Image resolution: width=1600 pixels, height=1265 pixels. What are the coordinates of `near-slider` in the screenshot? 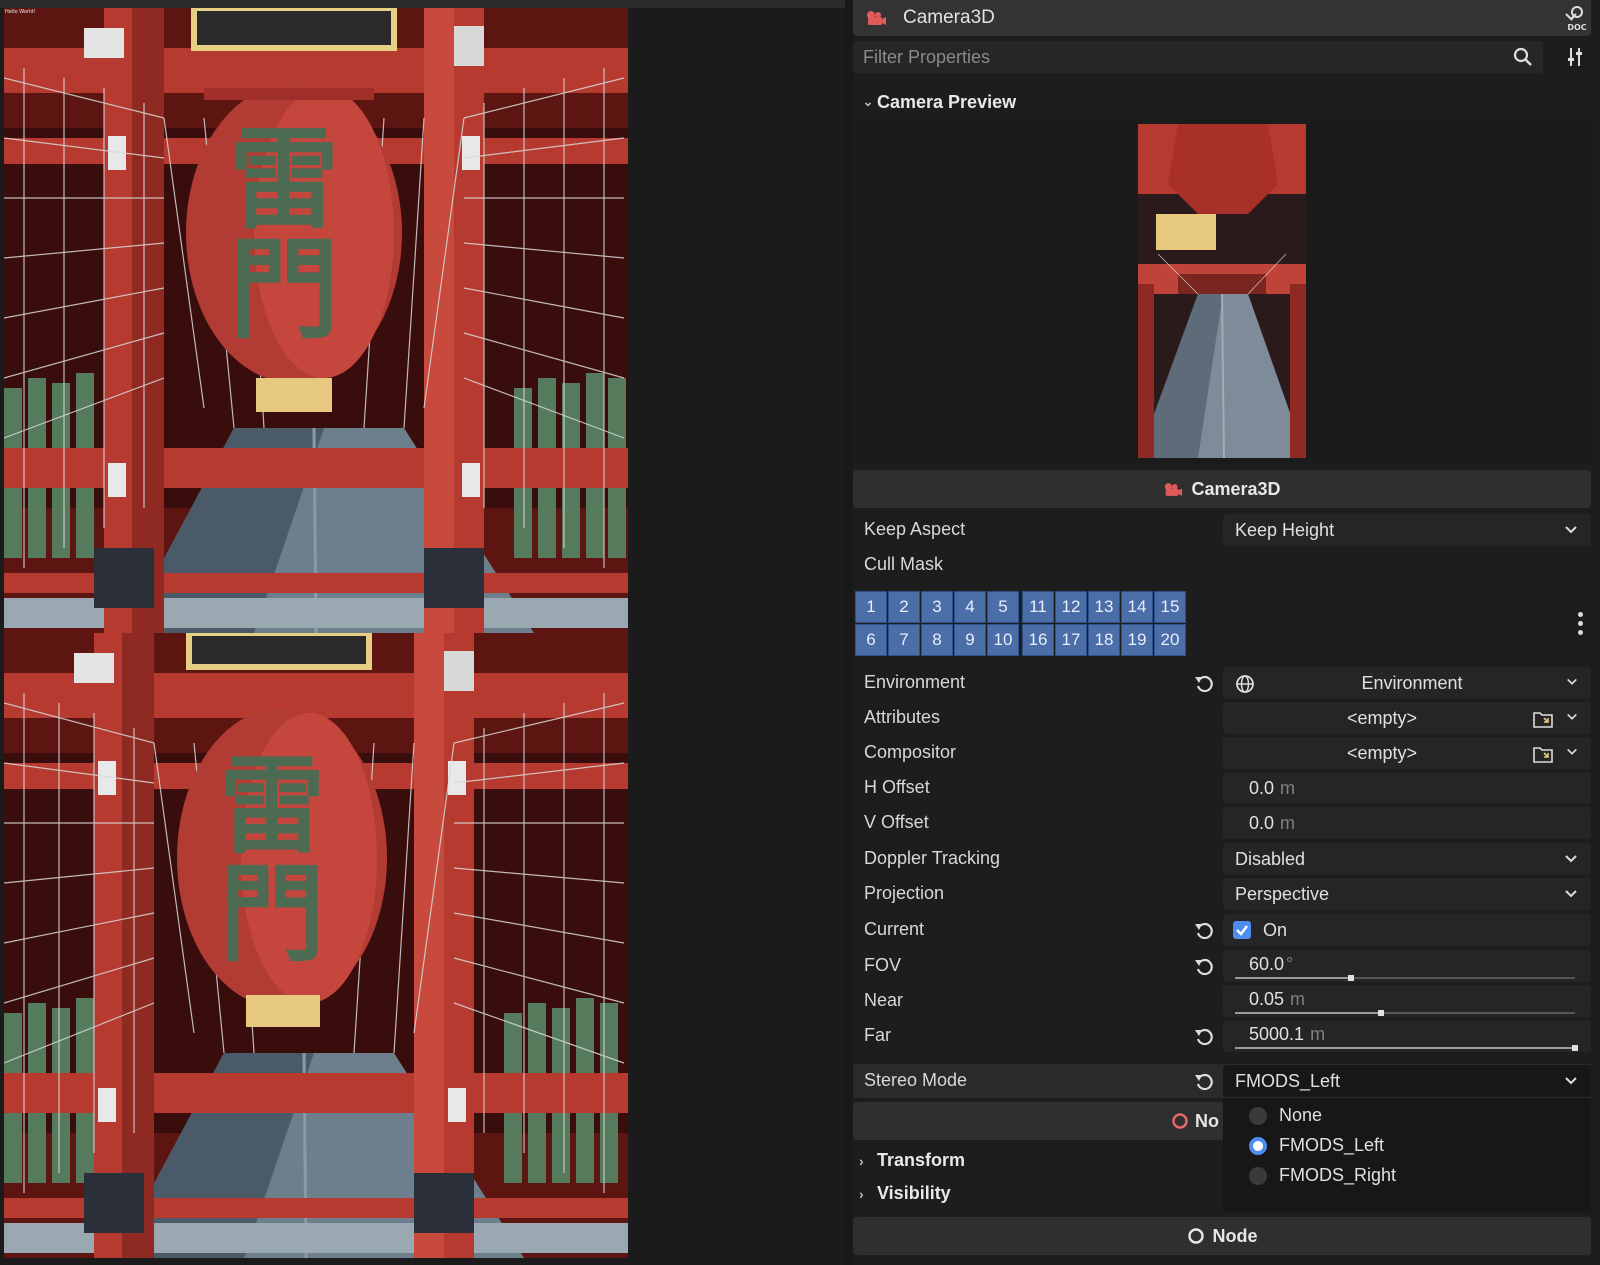 It's located at (1405, 1013).